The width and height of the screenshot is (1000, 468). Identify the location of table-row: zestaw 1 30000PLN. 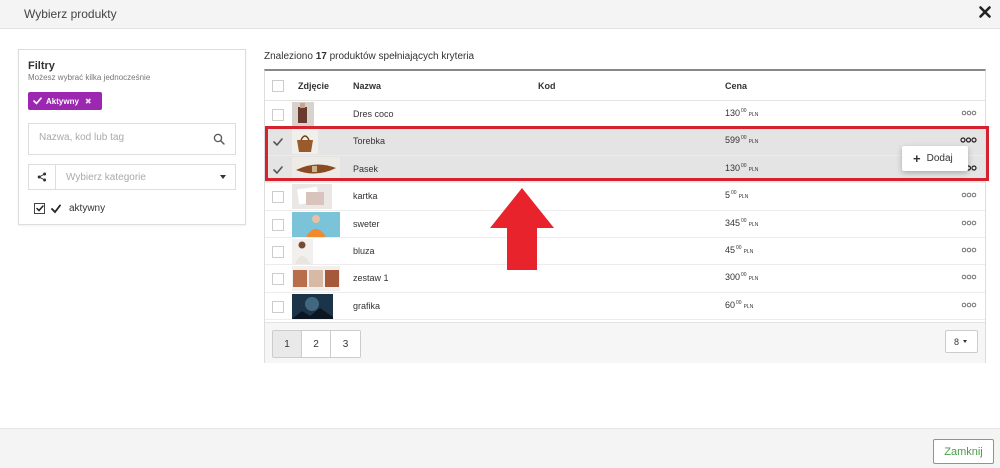
(625, 279).